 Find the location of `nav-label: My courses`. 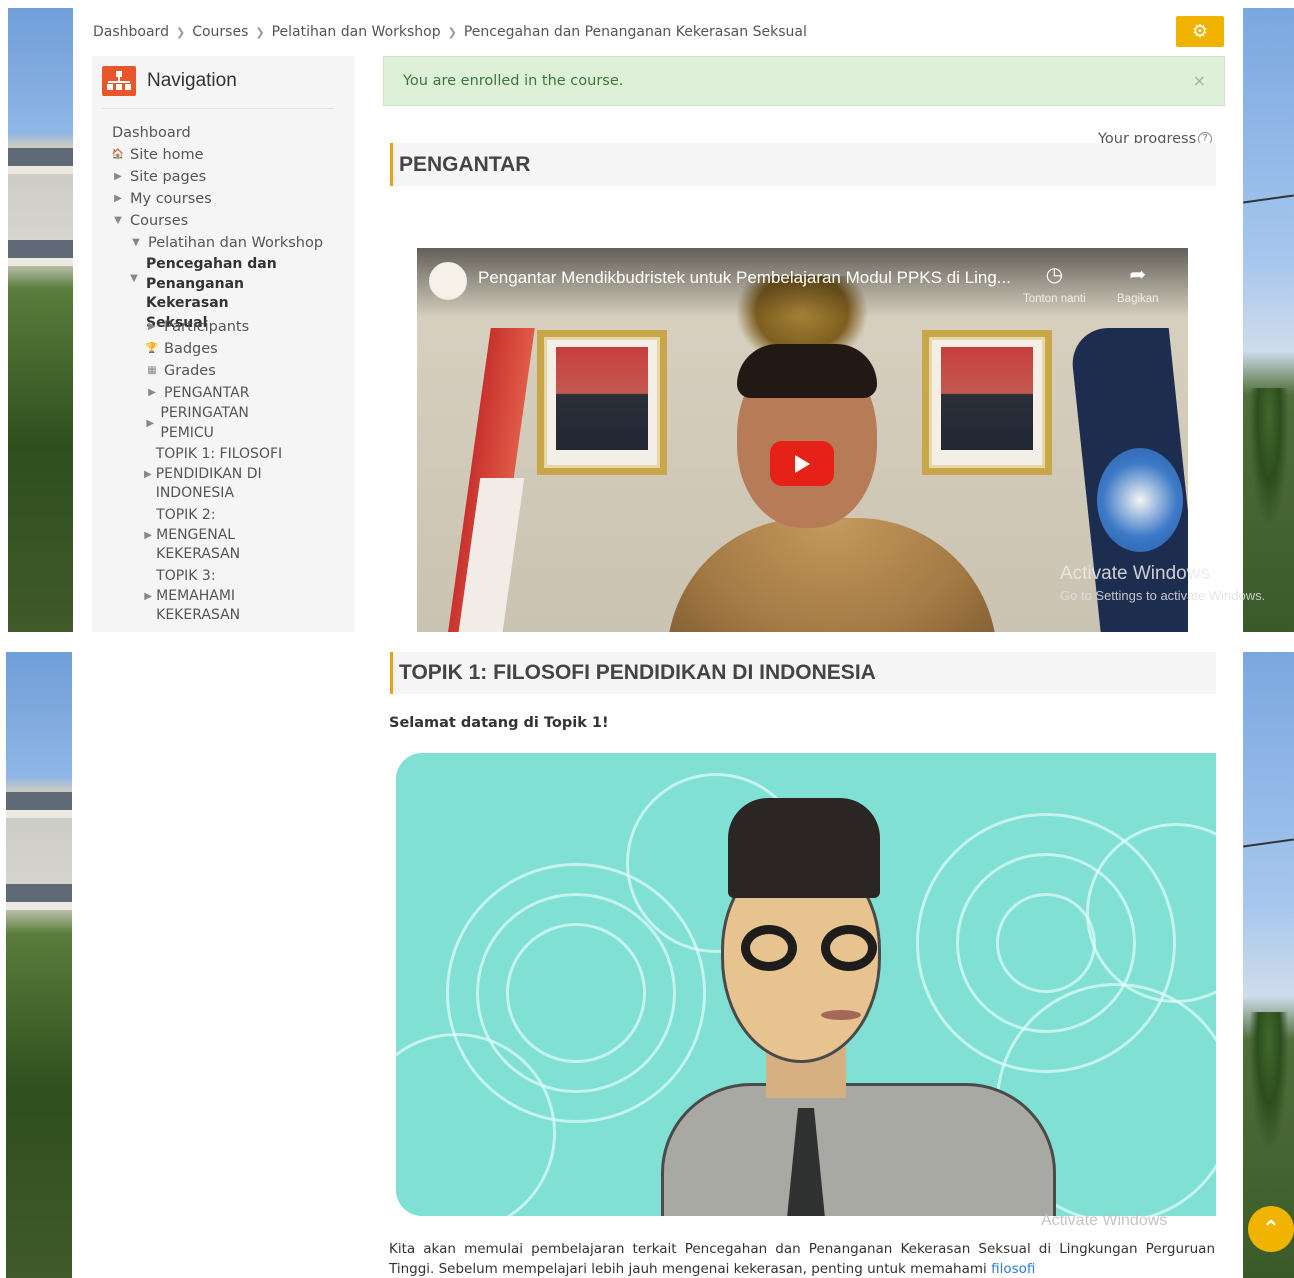

nav-label: My courses is located at coordinates (171, 199).